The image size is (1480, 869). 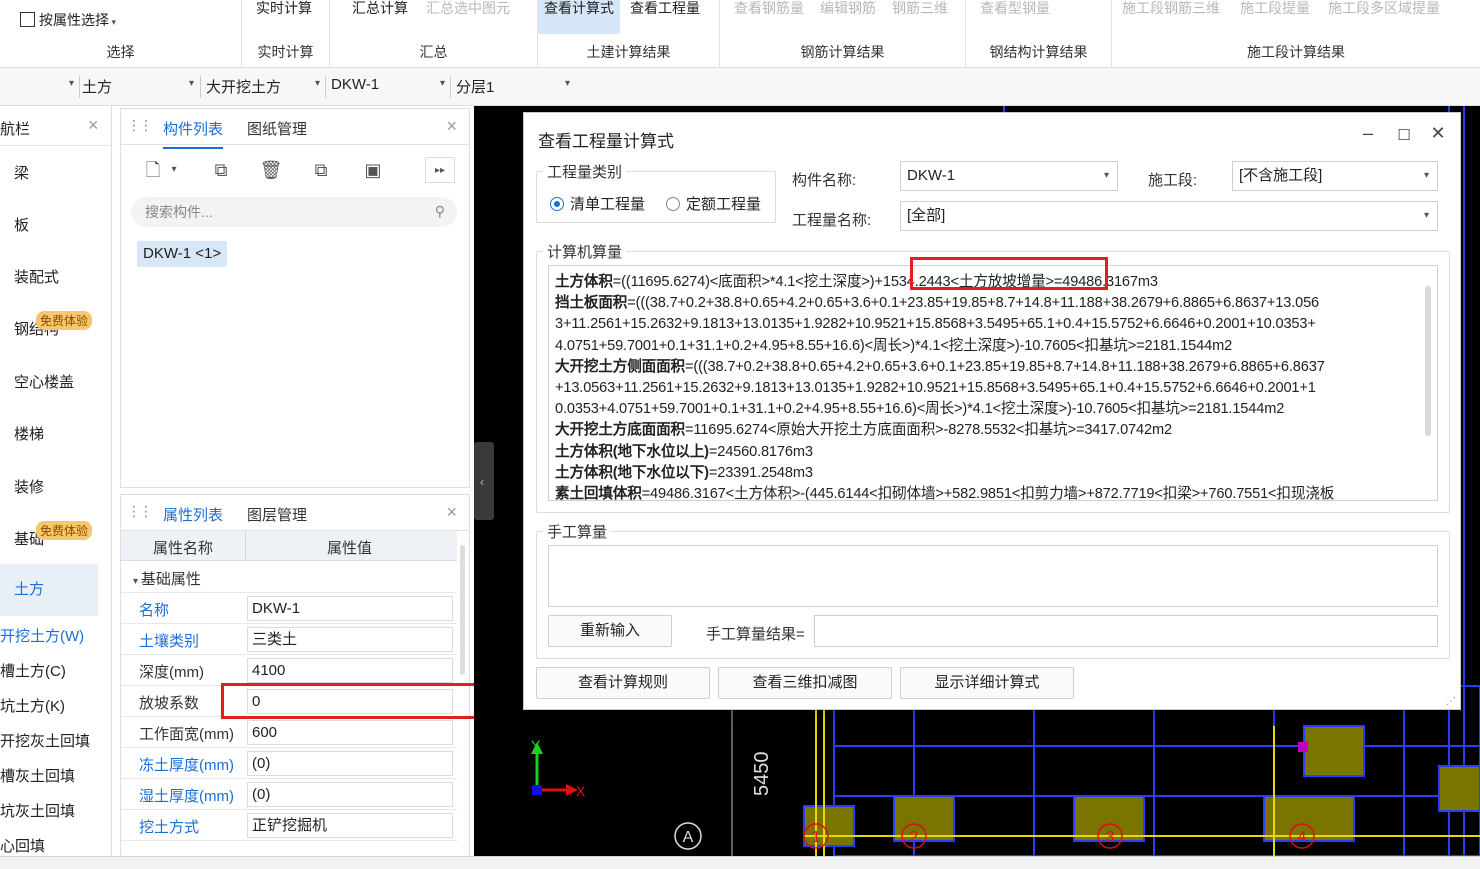 What do you see at coordinates (289, 577) in the screenshot?
I see `property-group-row: ▾ 基础属性` at bounding box center [289, 577].